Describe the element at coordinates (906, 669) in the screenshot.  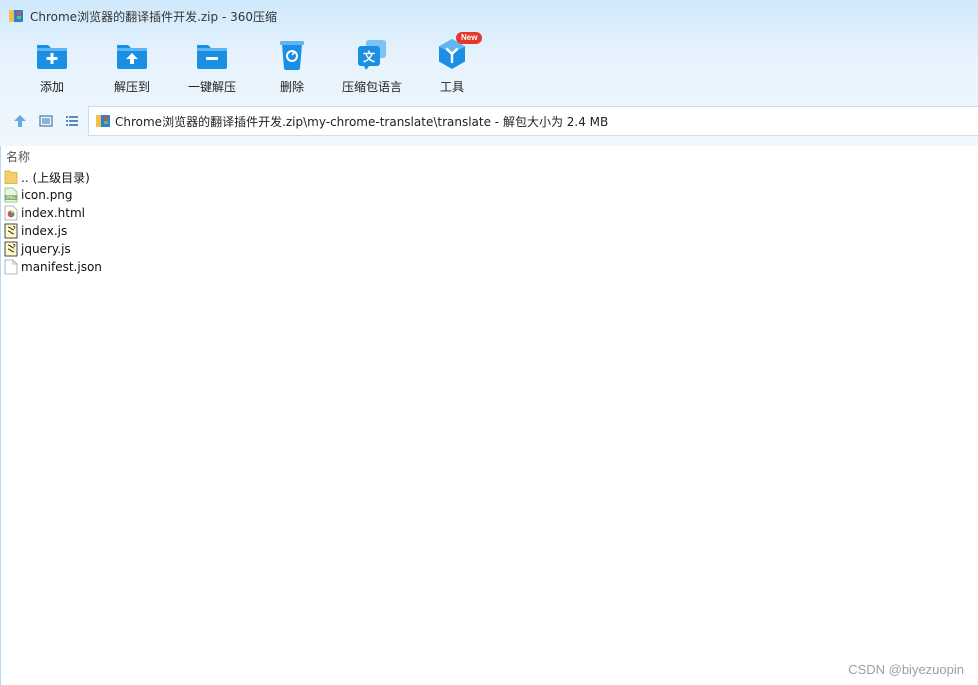
I see `watermark: CSDN @biyezuopin` at that location.